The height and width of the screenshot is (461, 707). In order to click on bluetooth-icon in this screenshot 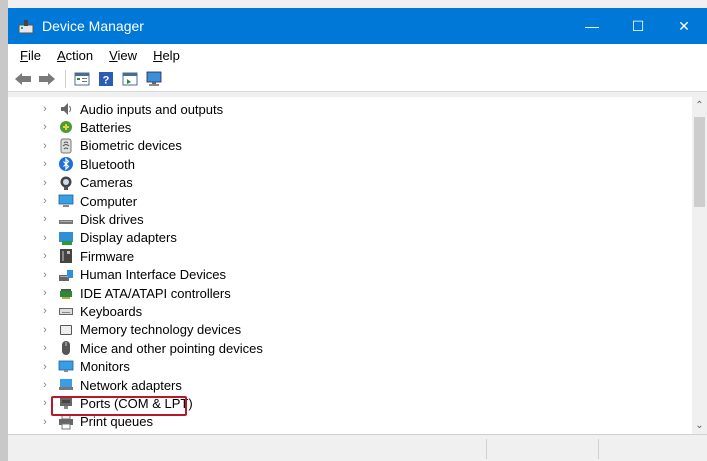, I will do `click(66, 164)`.